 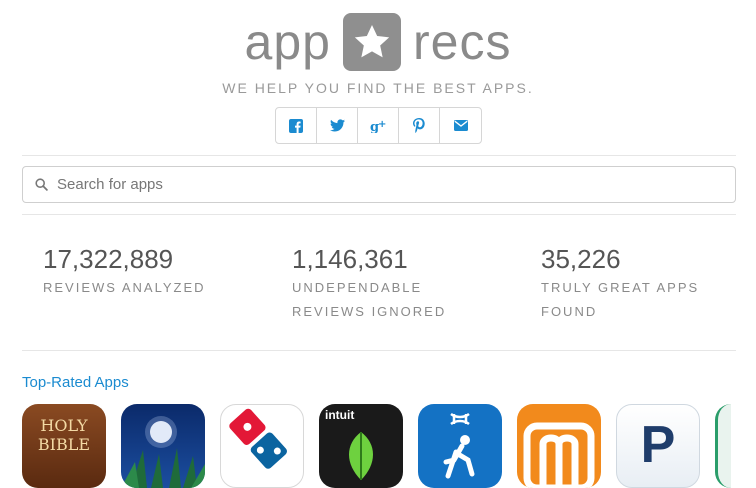 I want to click on facebook-share-button, so click(x=296, y=125).